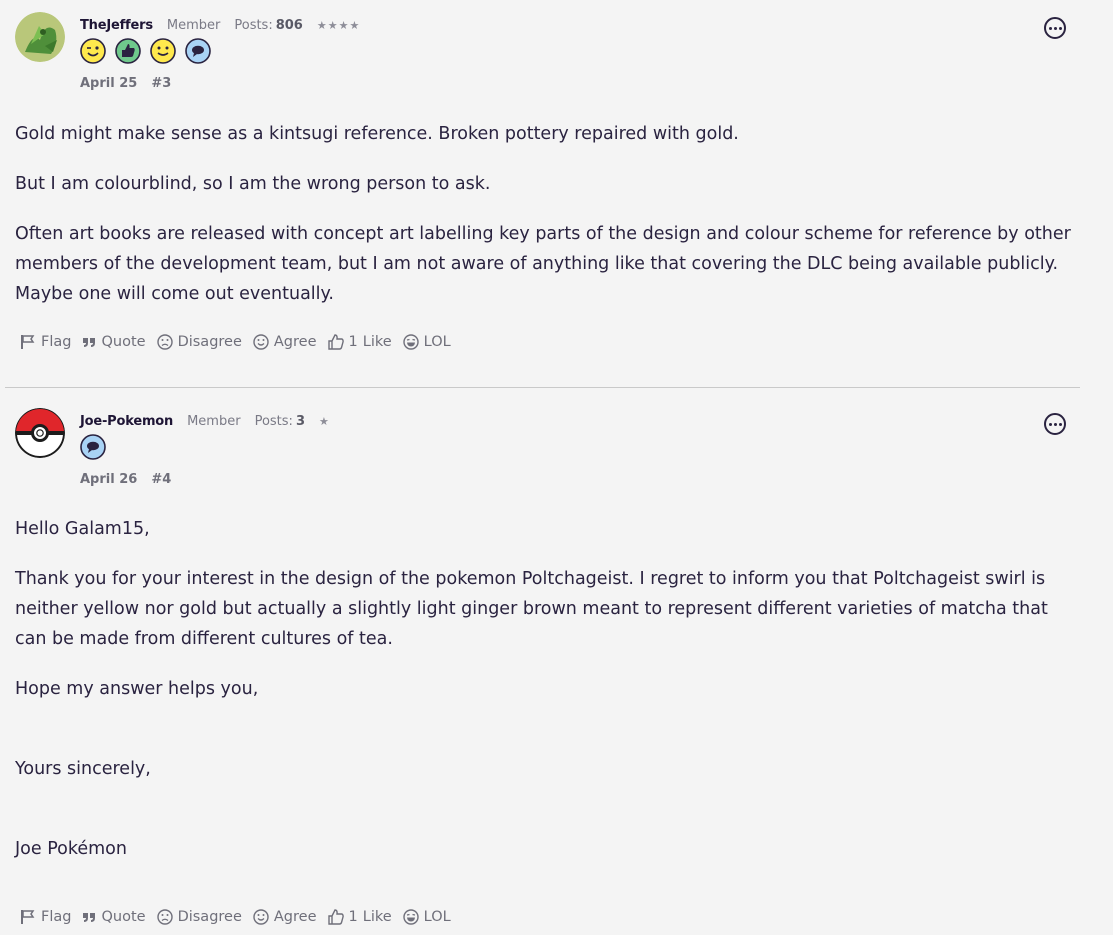 The width and height of the screenshot is (1113, 935). Describe the element at coordinates (161, 83) in the screenshot. I see `post-number: #3` at that location.